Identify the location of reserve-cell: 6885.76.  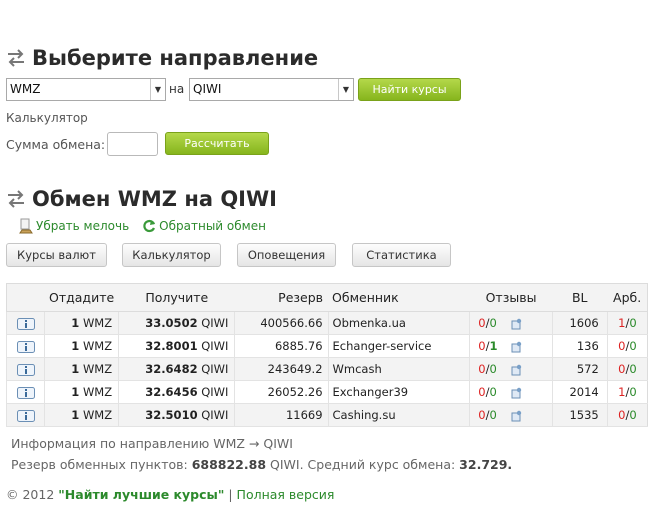
(281, 346).